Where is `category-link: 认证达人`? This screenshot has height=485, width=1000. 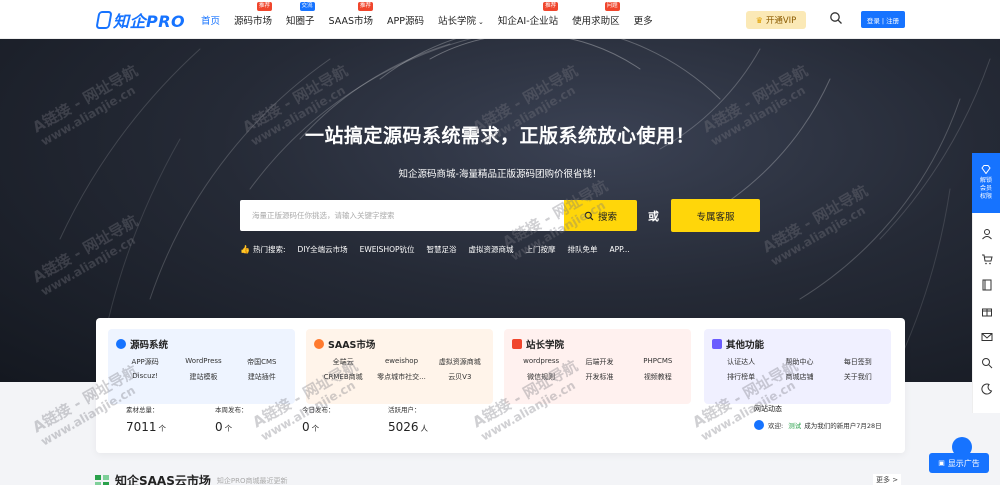 category-link: 认证达人 is located at coordinates (741, 362).